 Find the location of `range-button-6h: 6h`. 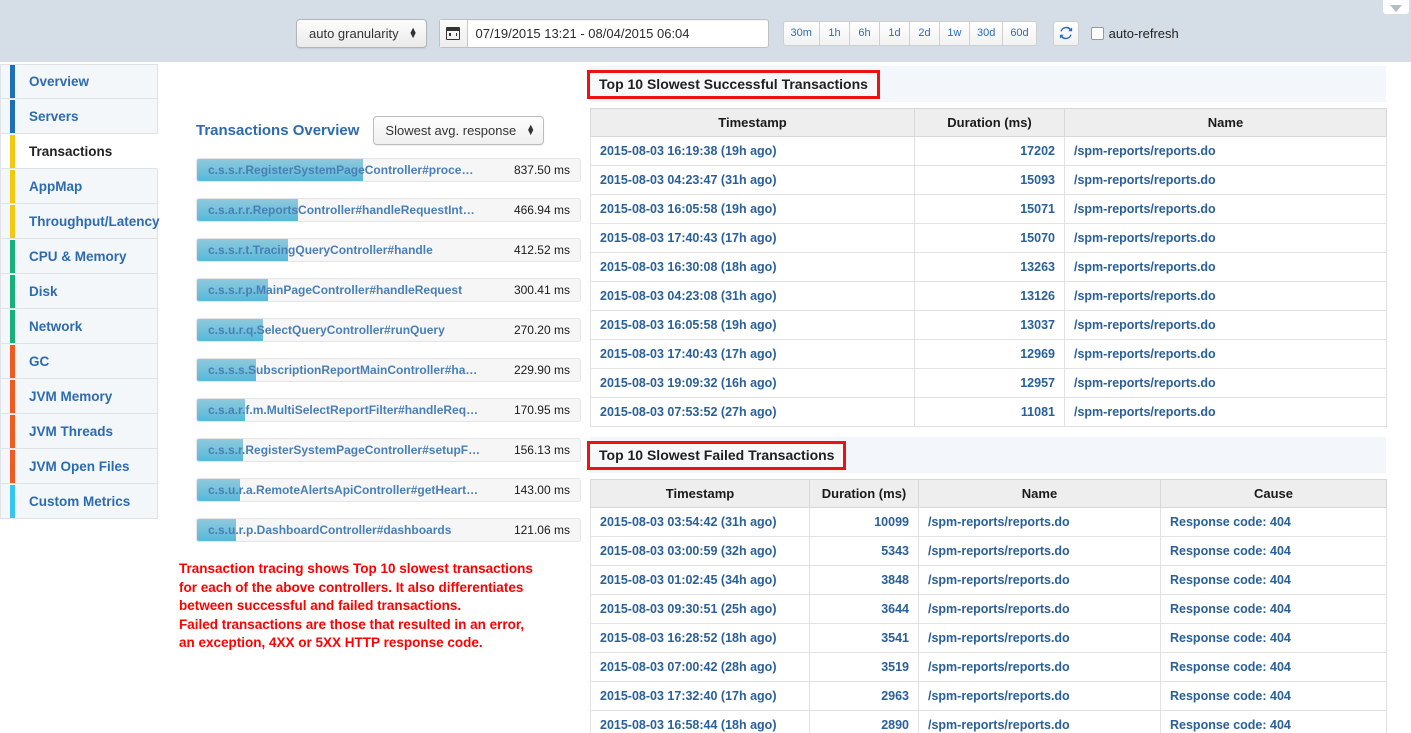

range-button-6h: 6h is located at coordinates (864, 33).